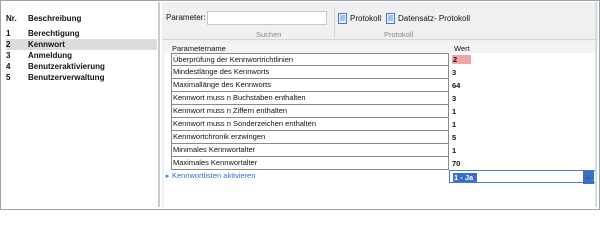  Describe the element at coordinates (8, 55) in the screenshot. I see `category-nr: 3` at that location.